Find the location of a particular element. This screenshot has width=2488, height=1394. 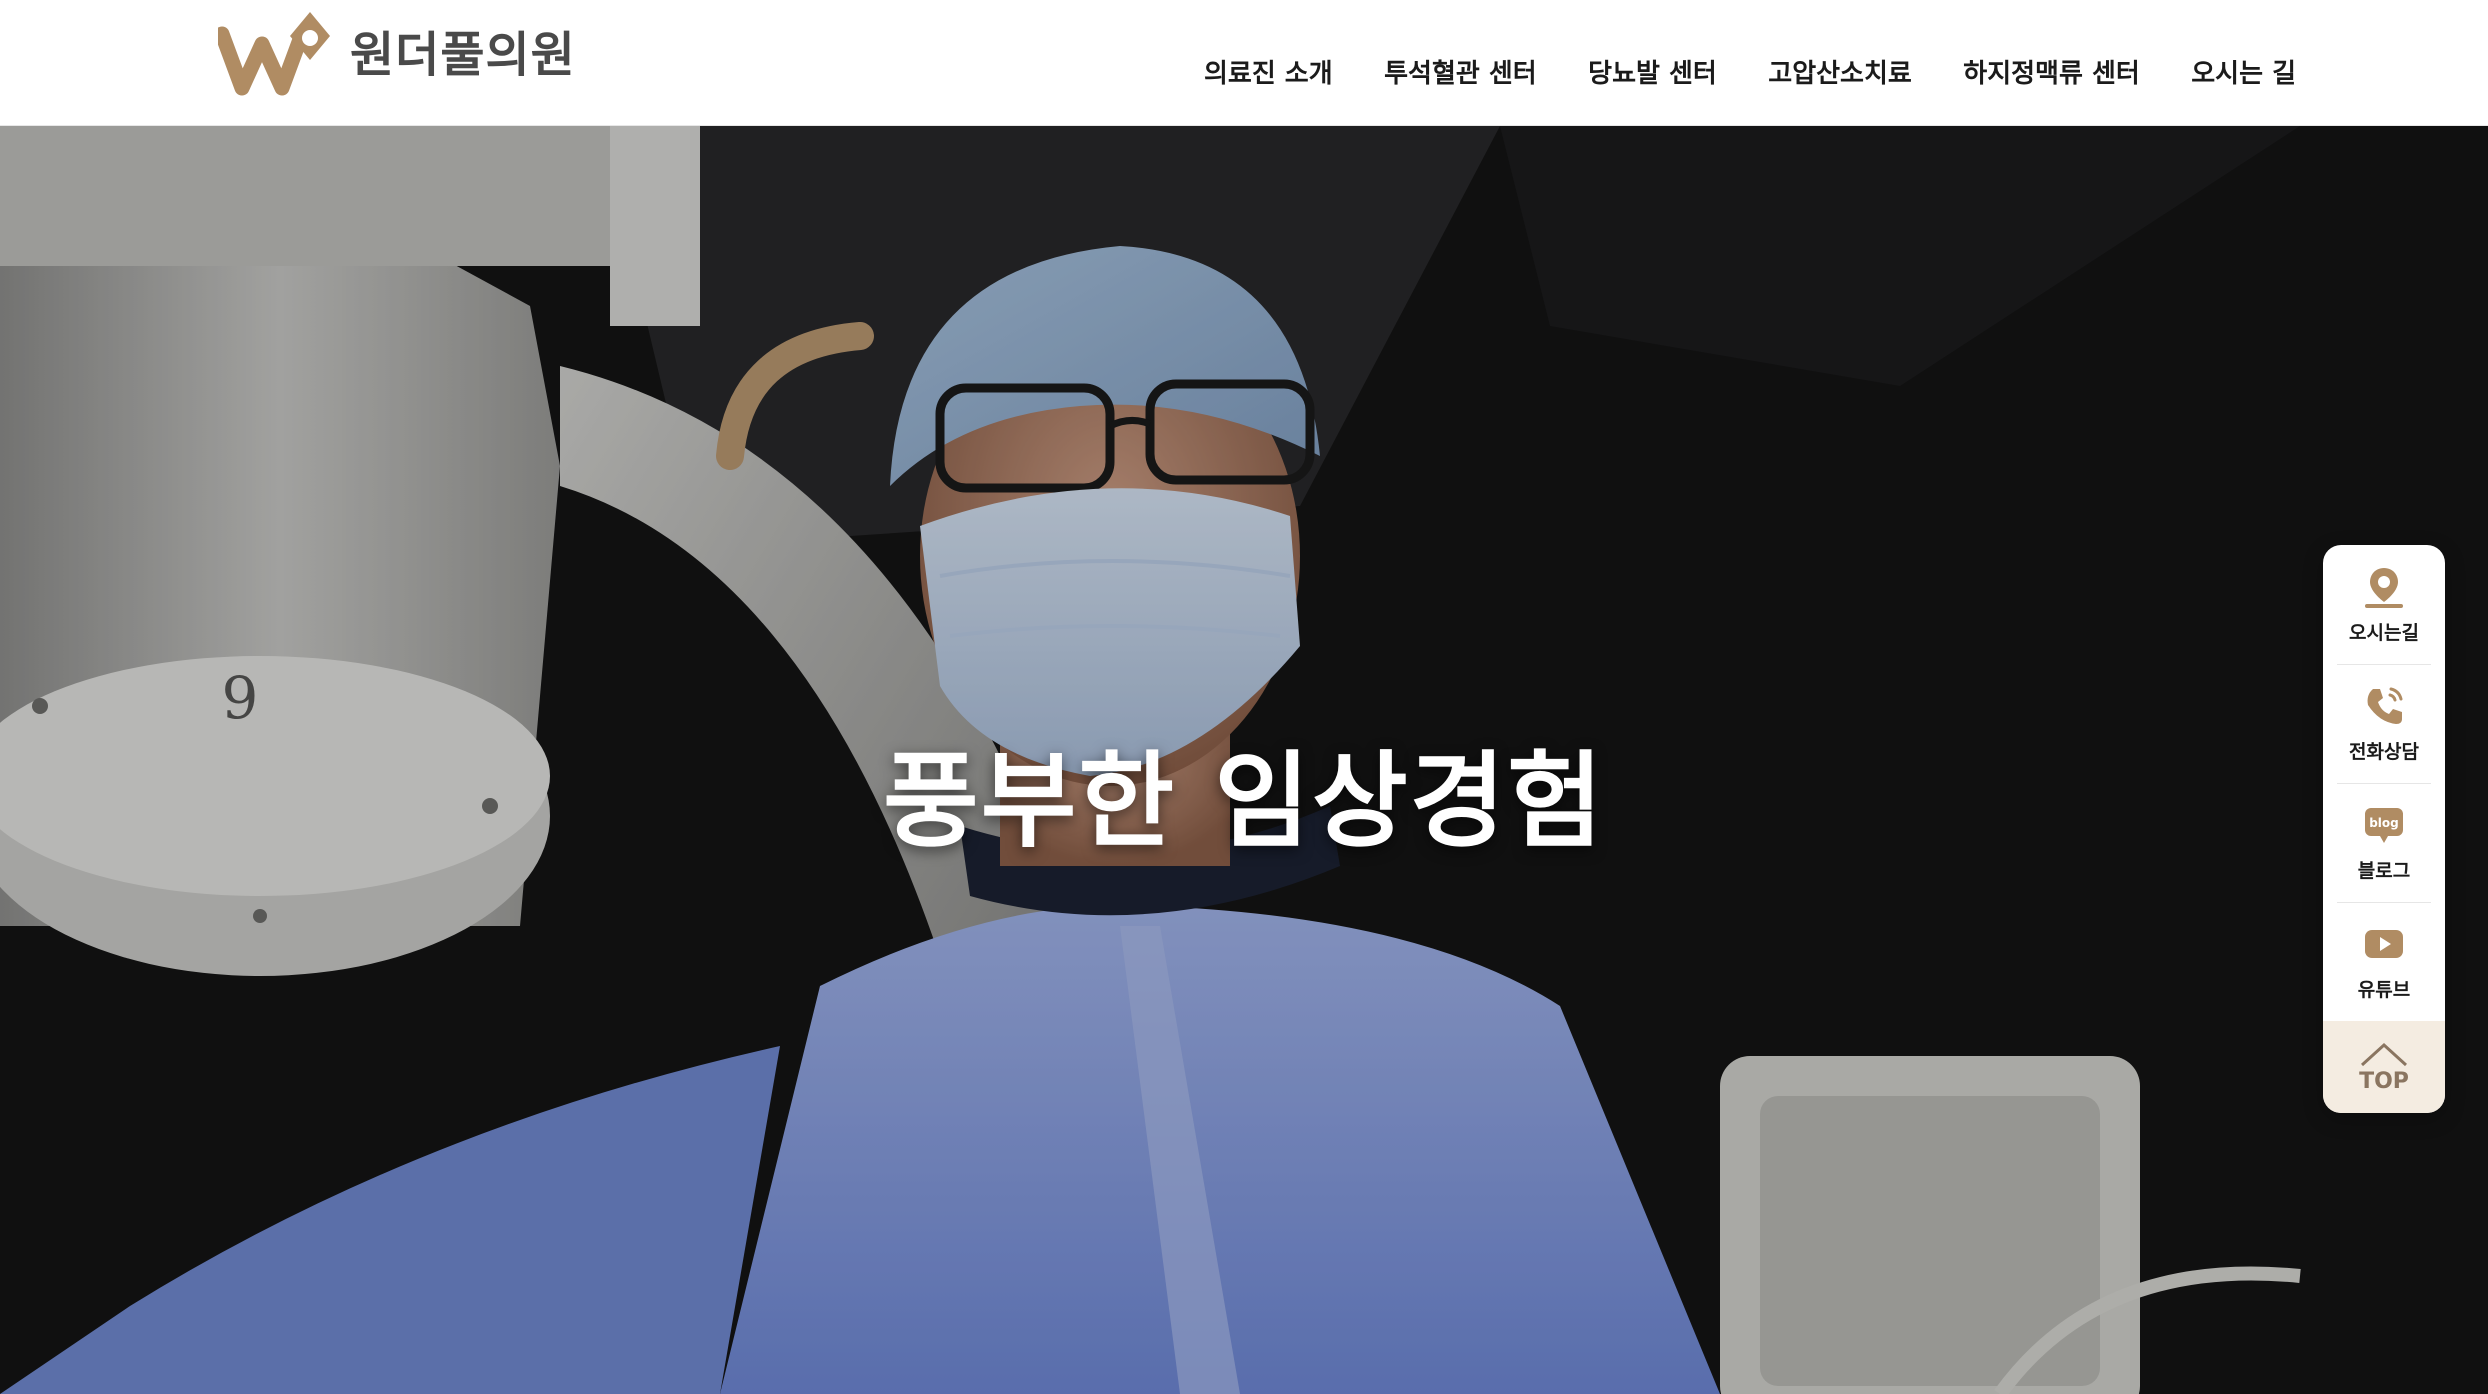

quick-item-youtube: 유튜브 is located at coordinates (2384, 961).